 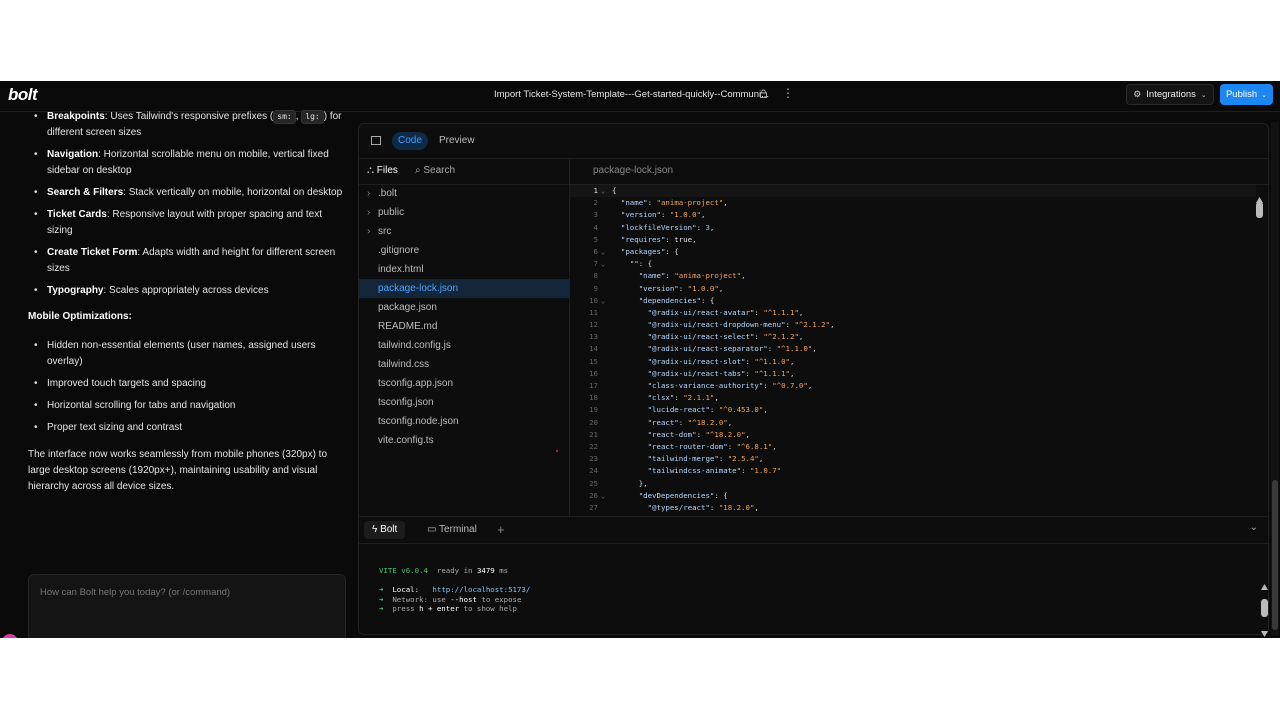 What do you see at coordinates (721, 361) in the screenshot?
I see `code-text: "@radix-ui/react-slot": "^1.1.0",` at bounding box center [721, 361].